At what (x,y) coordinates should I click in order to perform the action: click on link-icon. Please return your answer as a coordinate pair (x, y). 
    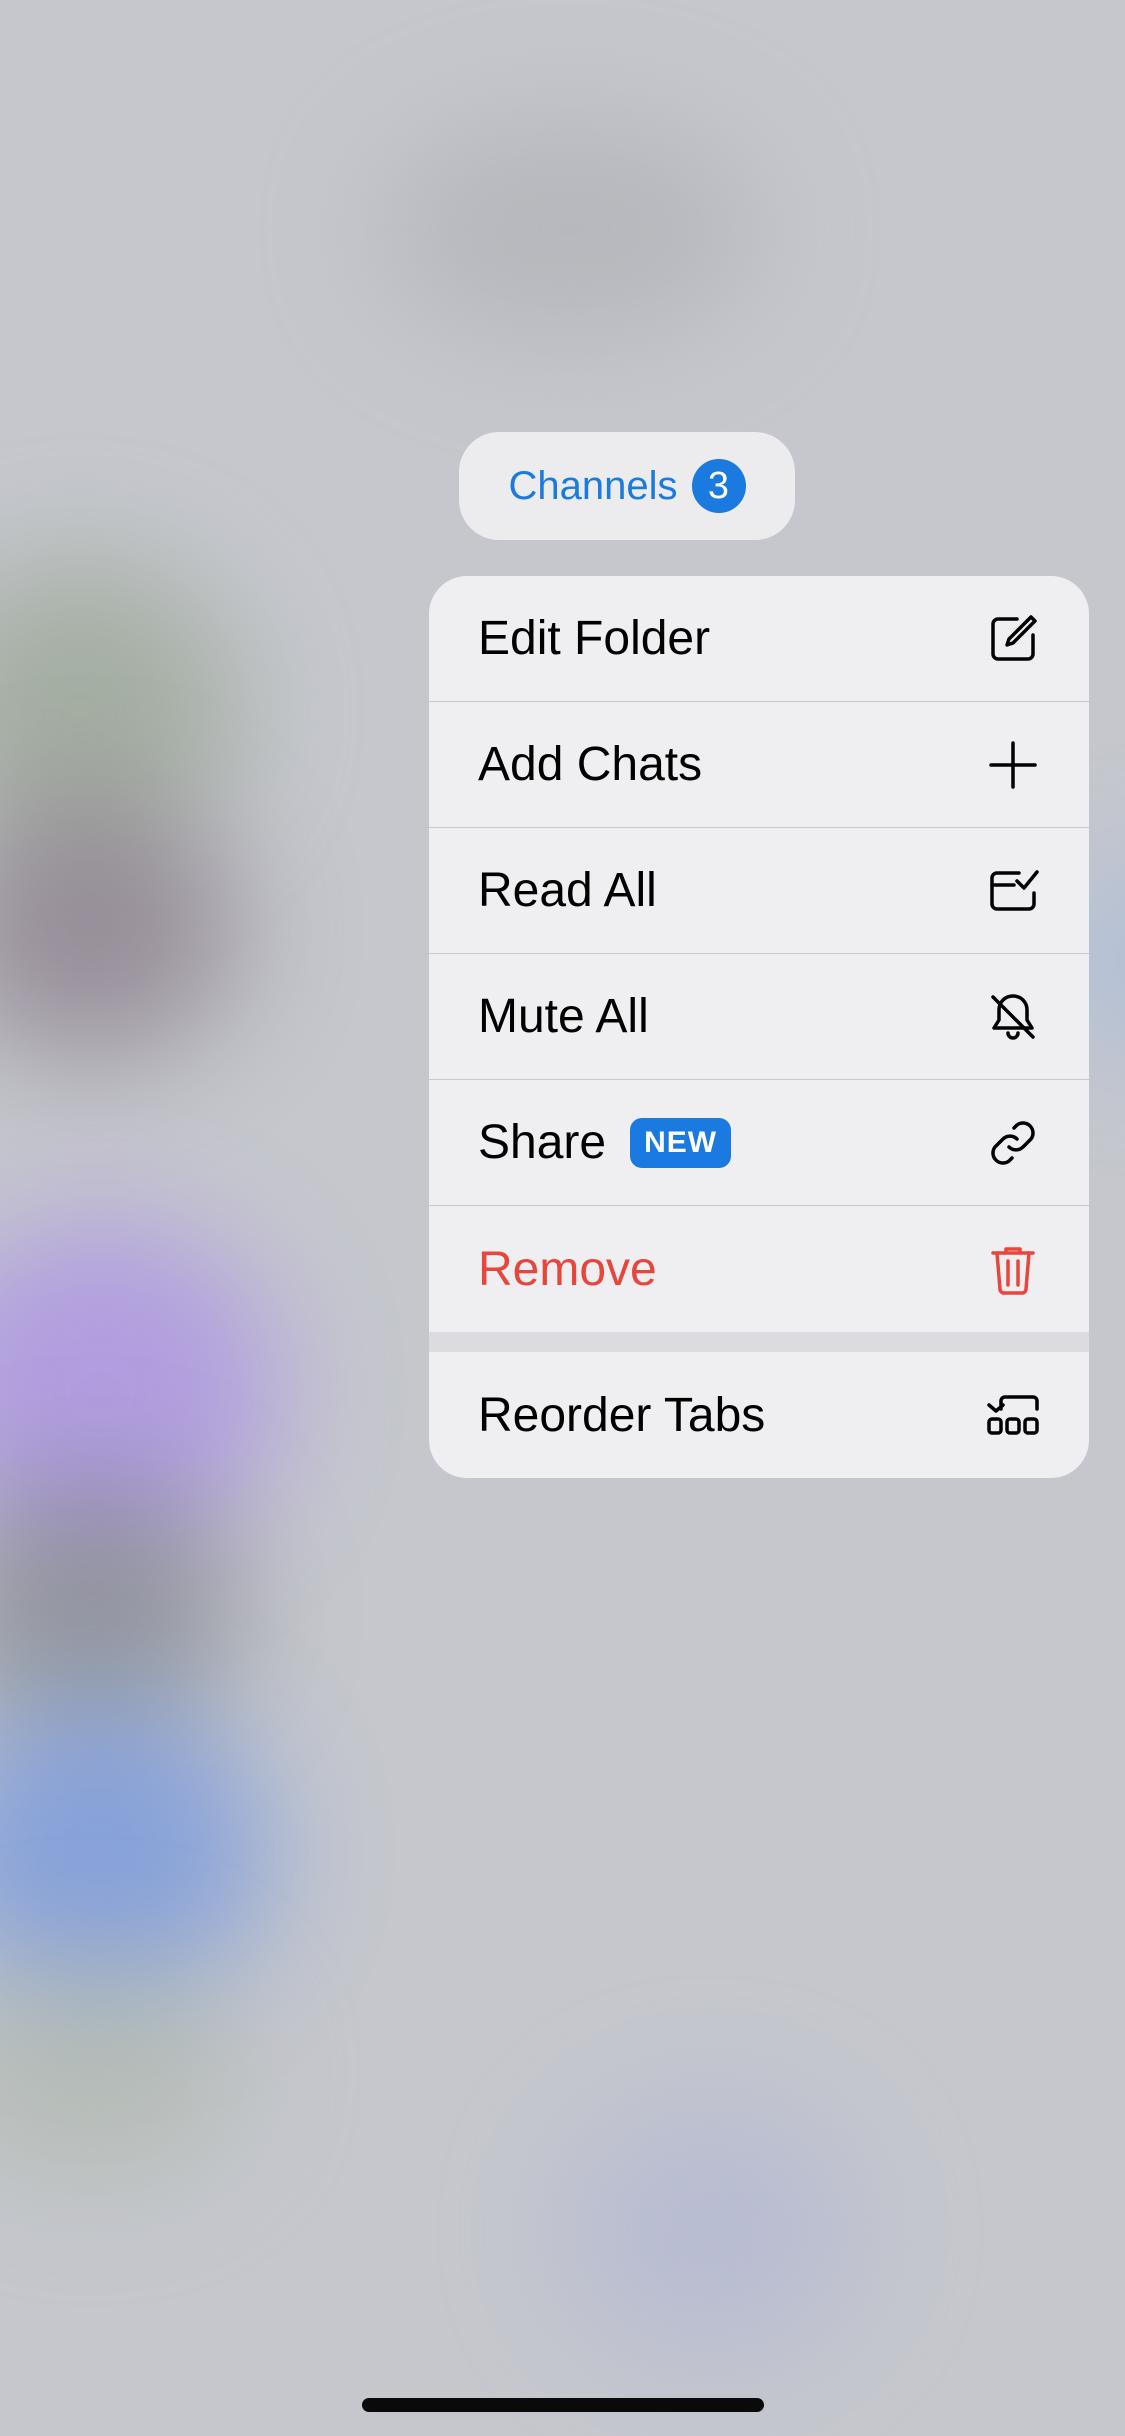
    Looking at the image, I should click on (1013, 1143).